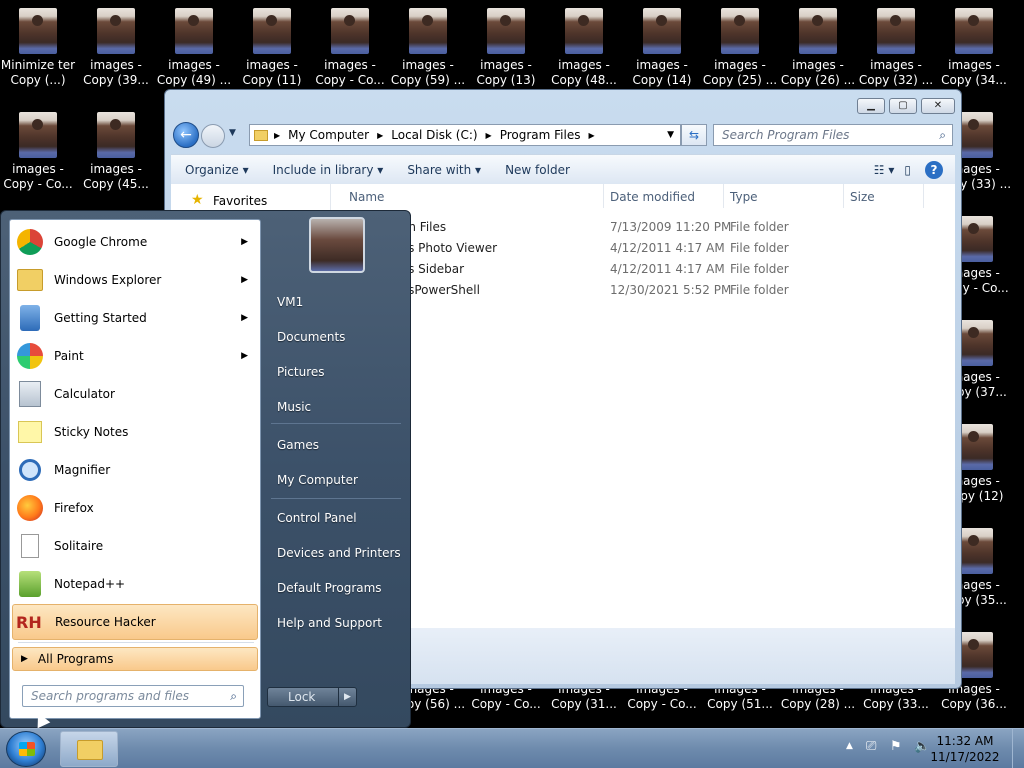 This screenshot has height=768, width=1024. What do you see at coordinates (871, 746) in the screenshot?
I see `network-icon: ⎚` at bounding box center [871, 746].